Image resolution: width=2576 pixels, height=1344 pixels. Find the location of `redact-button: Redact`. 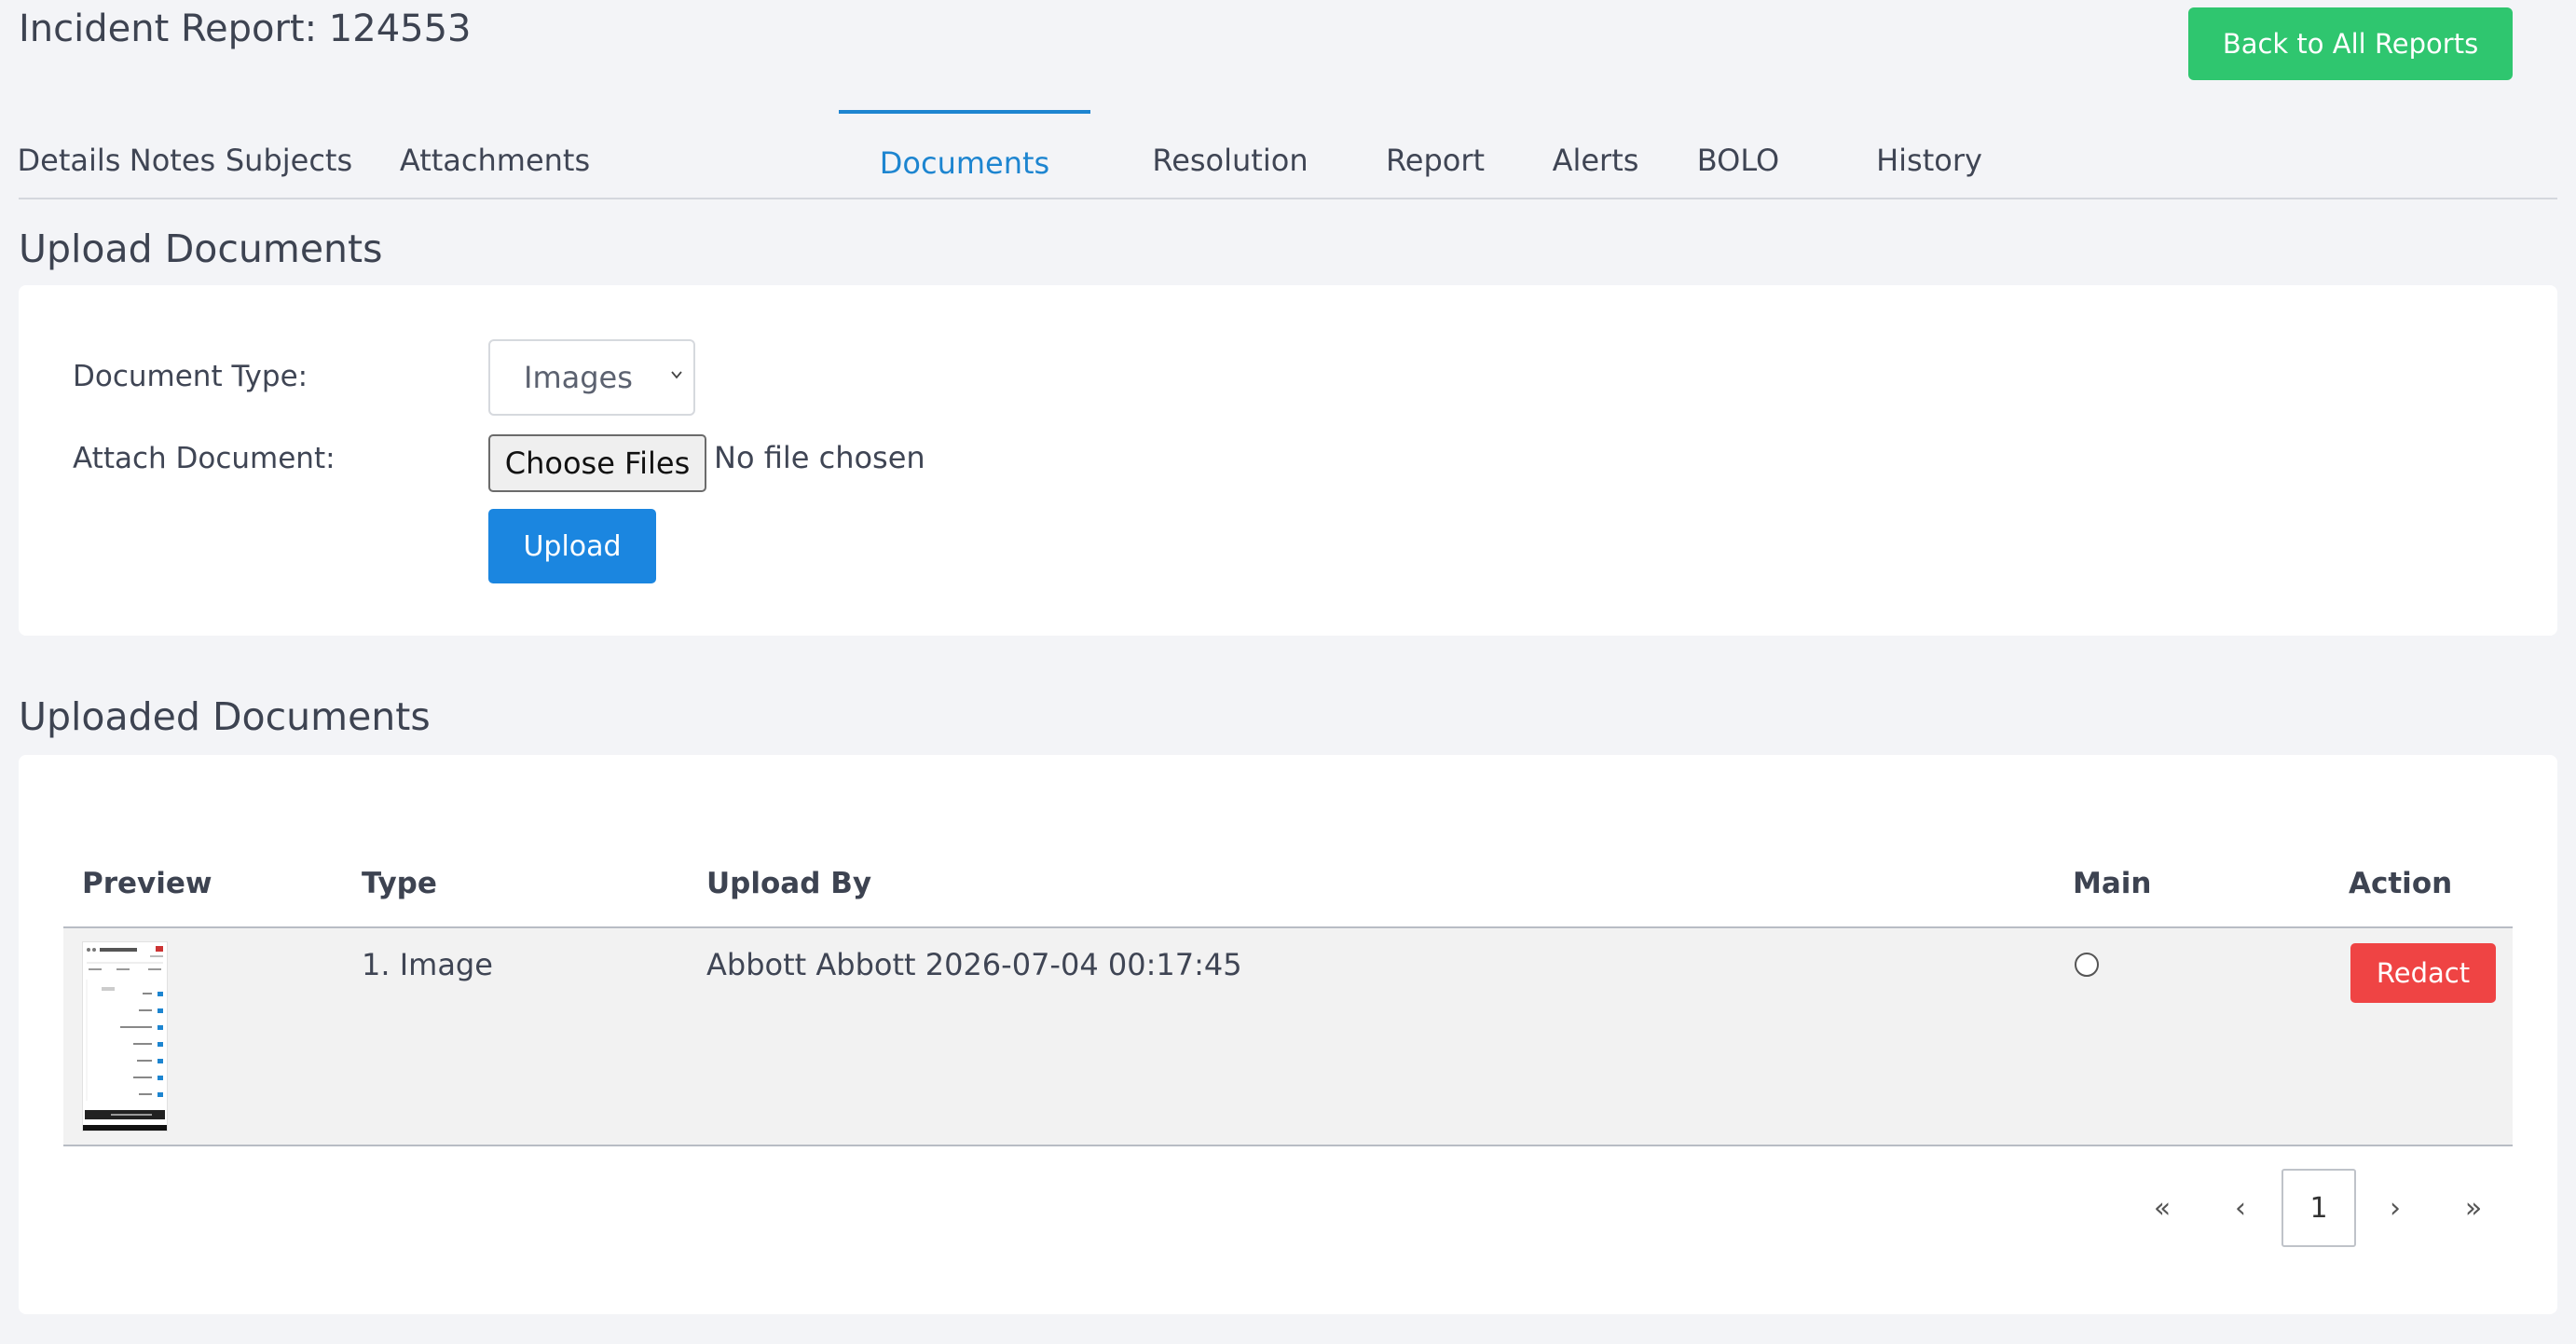

redact-button: Redact is located at coordinates (2423, 973).